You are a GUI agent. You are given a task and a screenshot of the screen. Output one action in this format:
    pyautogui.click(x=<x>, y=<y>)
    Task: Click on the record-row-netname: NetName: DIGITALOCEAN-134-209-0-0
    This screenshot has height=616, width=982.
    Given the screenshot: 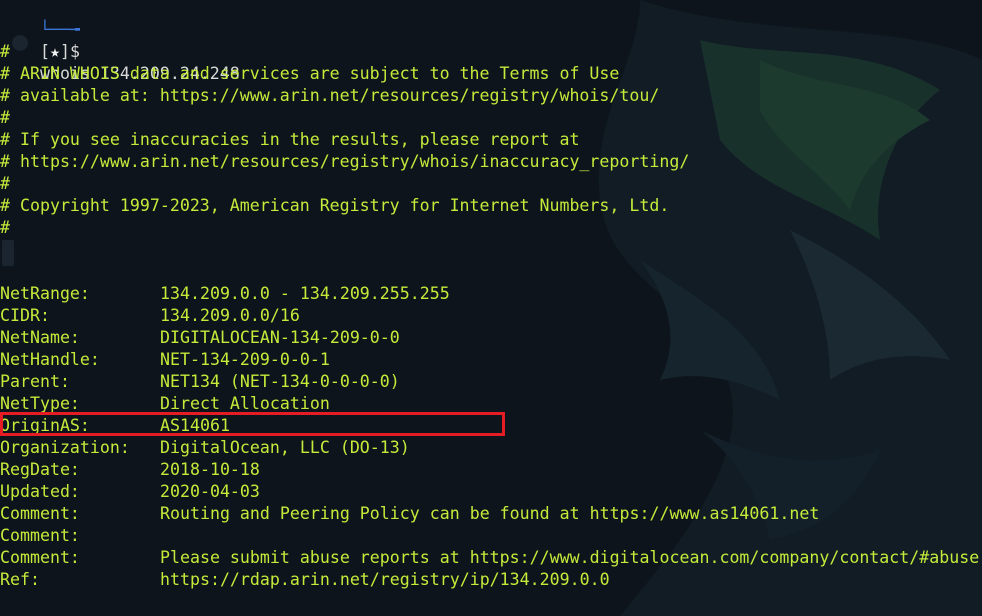 What is the action you would take?
    pyautogui.click(x=200, y=338)
    